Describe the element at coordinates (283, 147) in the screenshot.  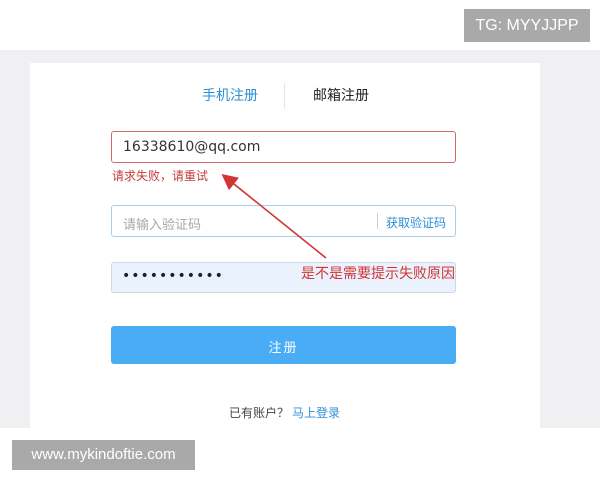
I see `email-field: 16338610@qq.com` at that location.